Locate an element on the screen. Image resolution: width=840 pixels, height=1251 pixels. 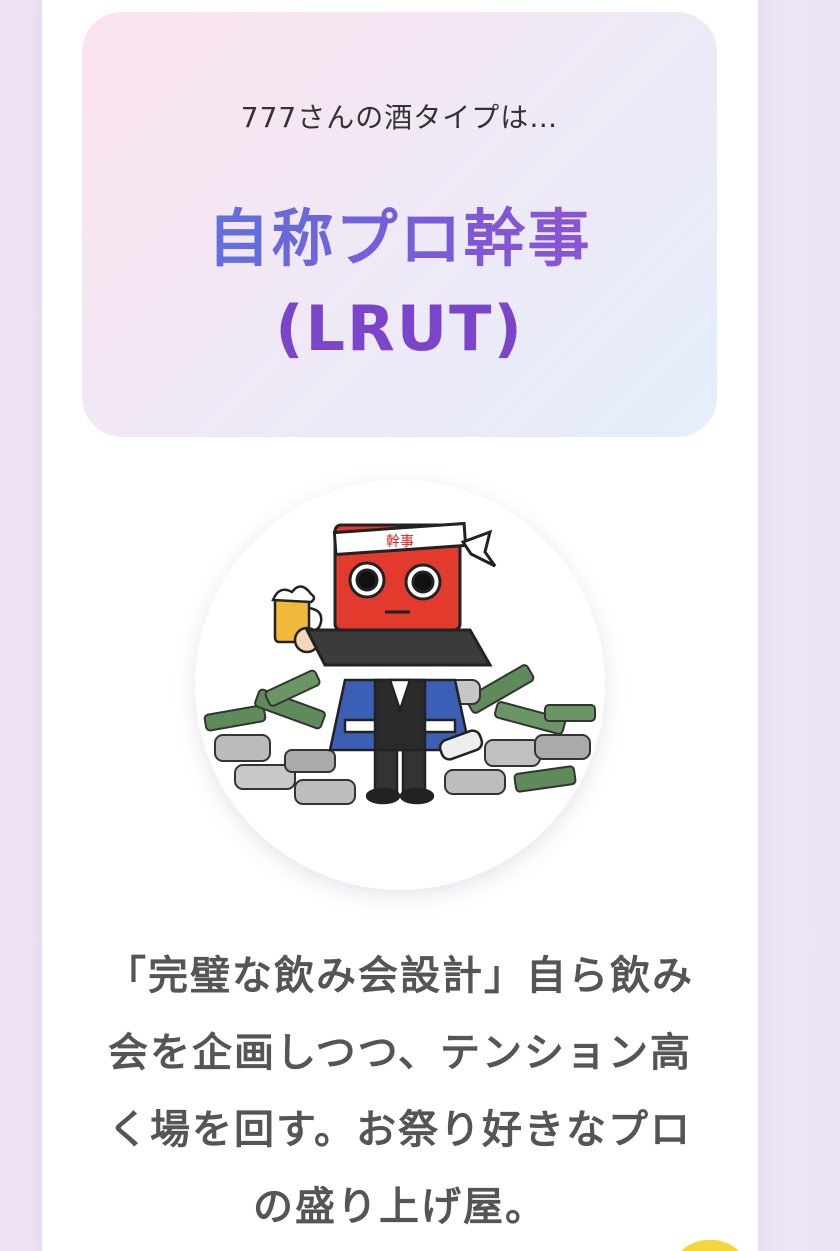
type-code: (LRUT) is located at coordinates (399, 328).